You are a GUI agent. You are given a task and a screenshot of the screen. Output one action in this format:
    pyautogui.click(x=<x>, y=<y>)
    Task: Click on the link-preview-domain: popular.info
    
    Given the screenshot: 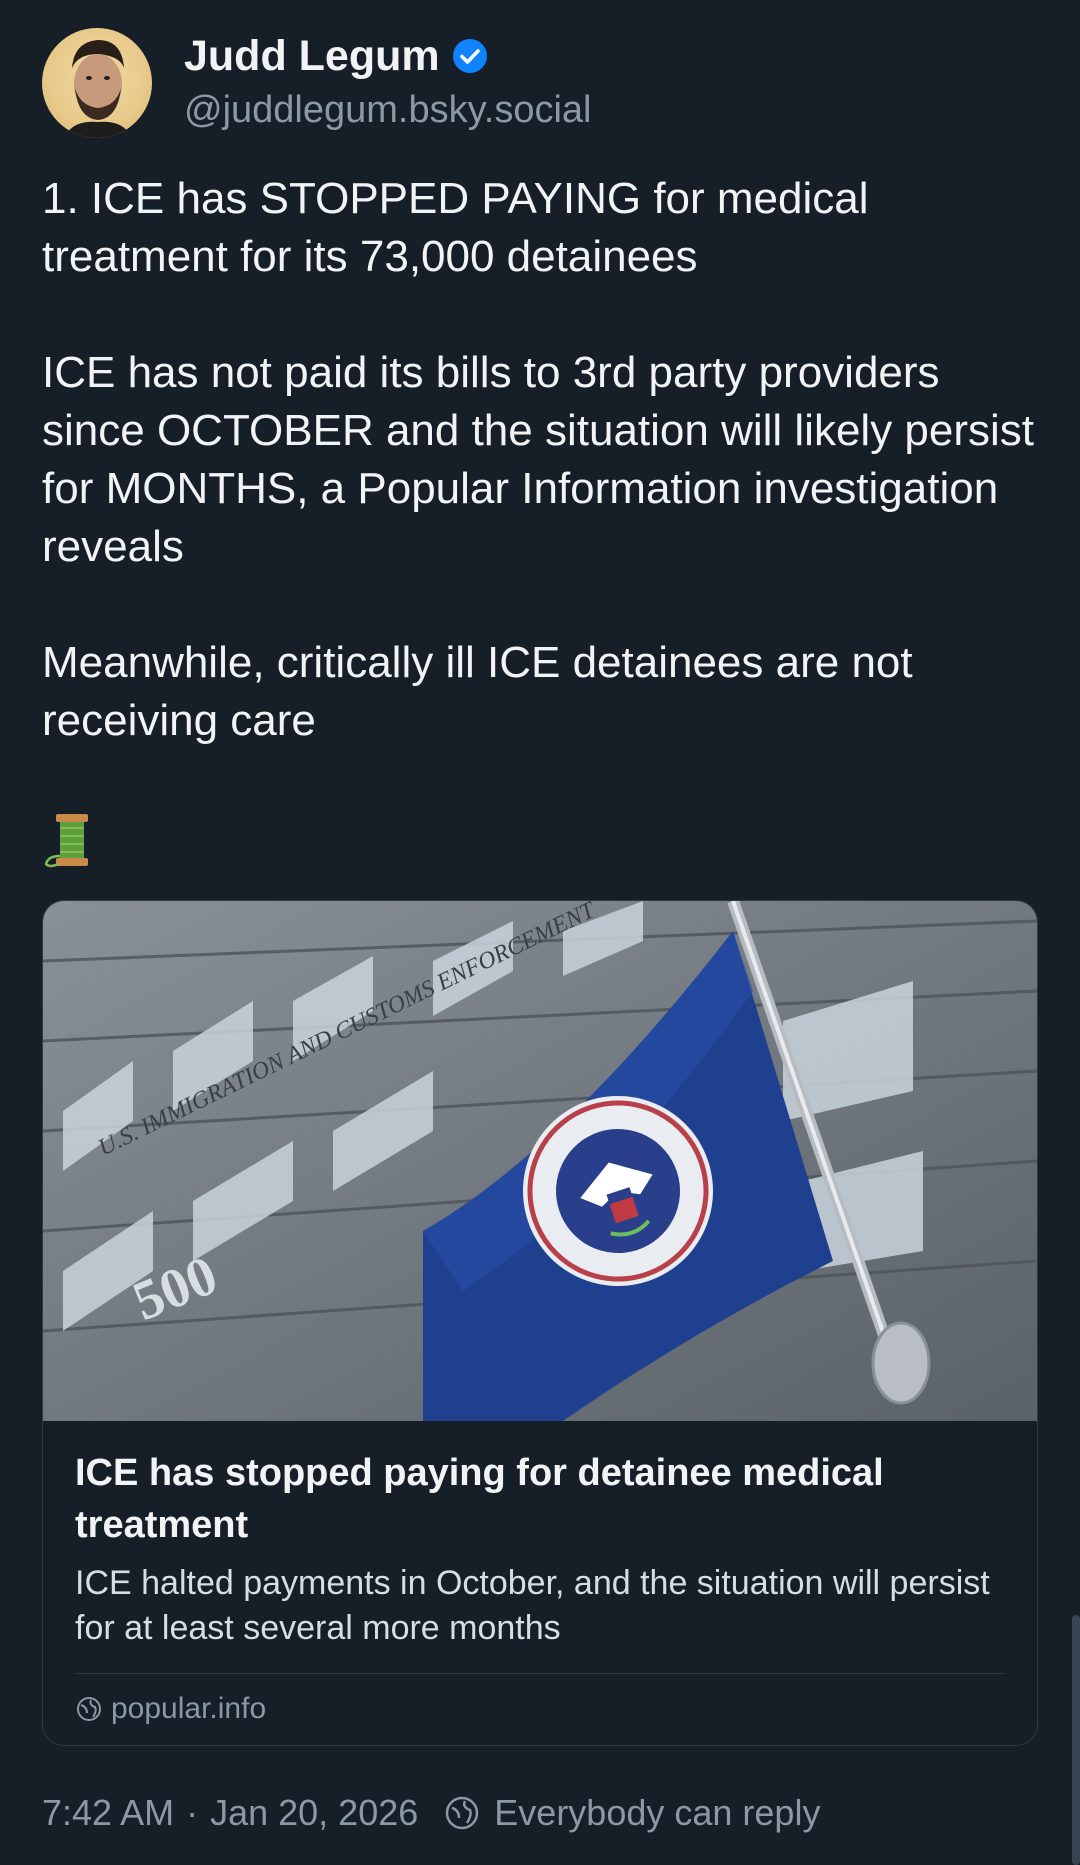 What is the action you would take?
    pyautogui.click(x=540, y=1709)
    